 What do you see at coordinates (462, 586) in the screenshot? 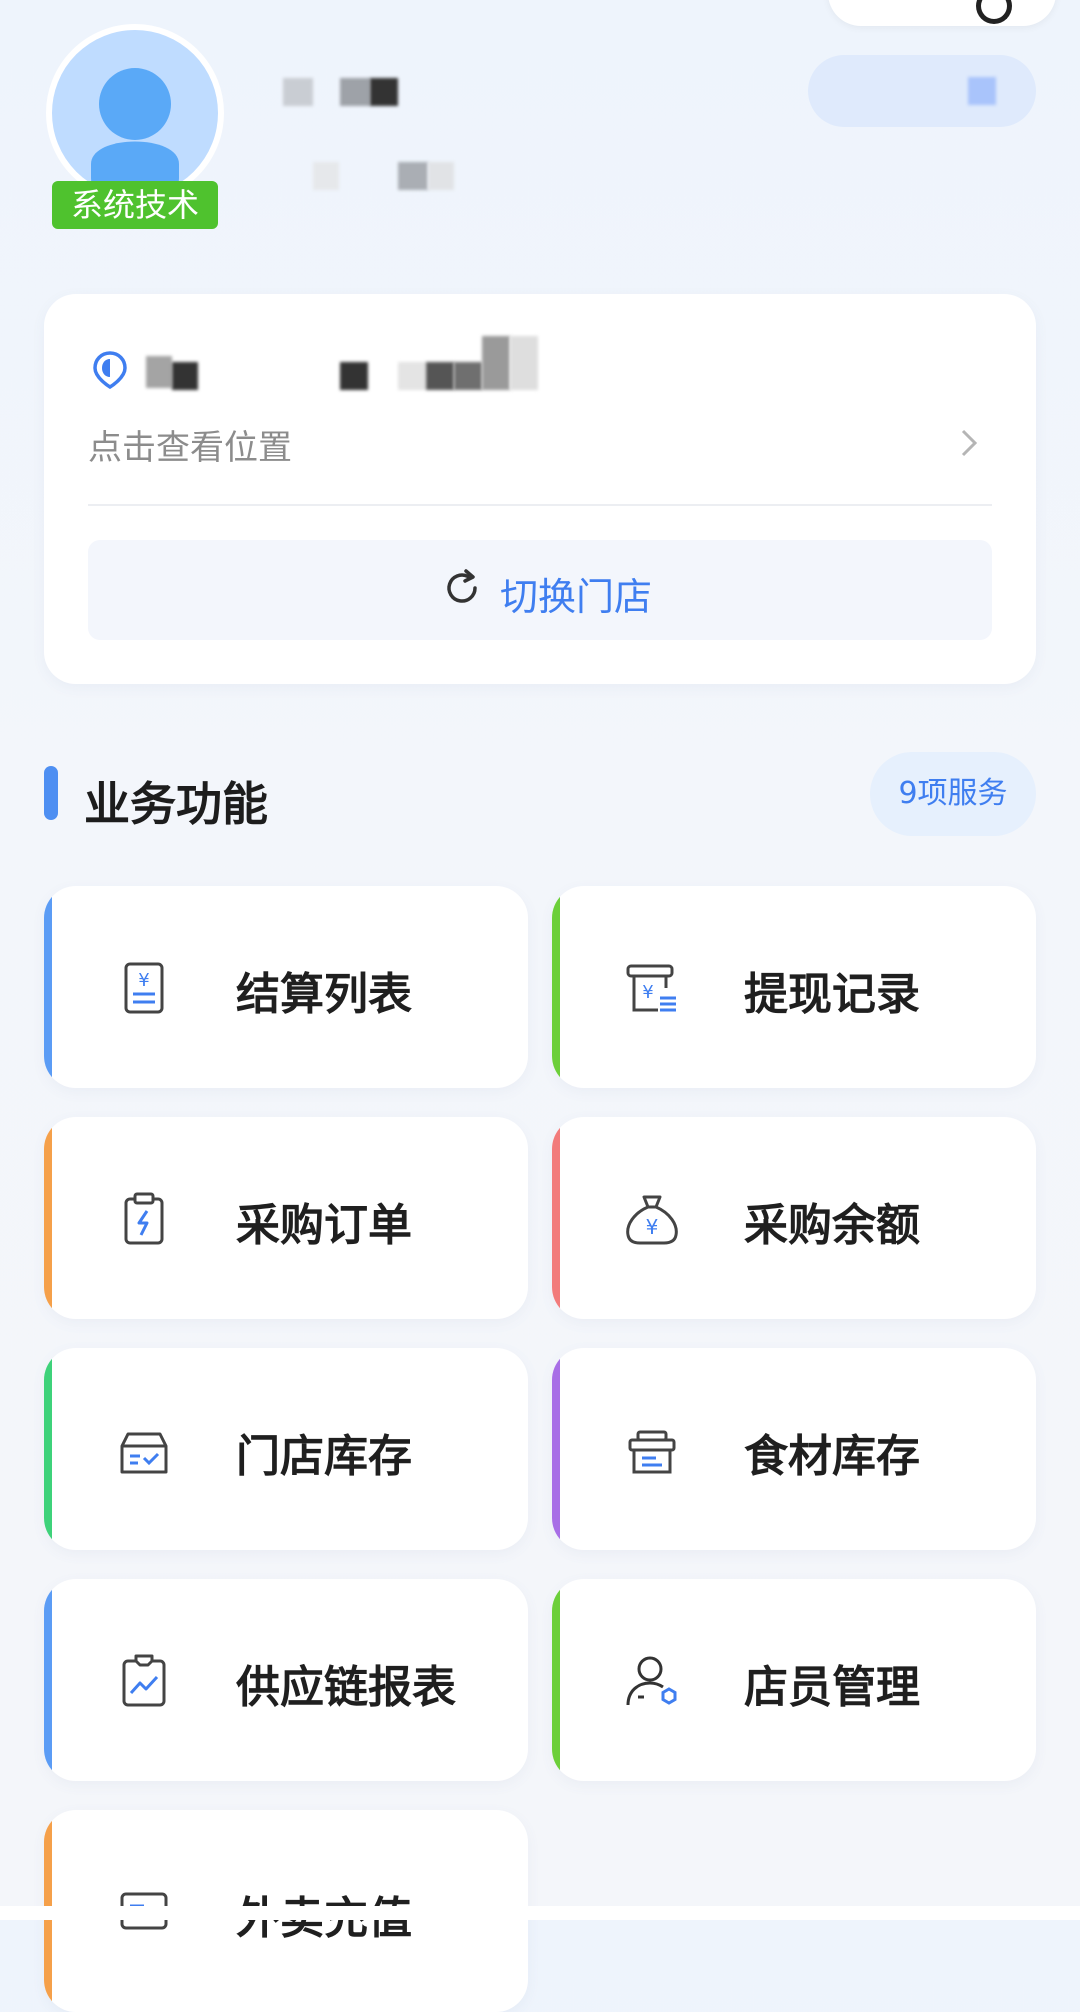
I see `refresh-icon` at bounding box center [462, 586].